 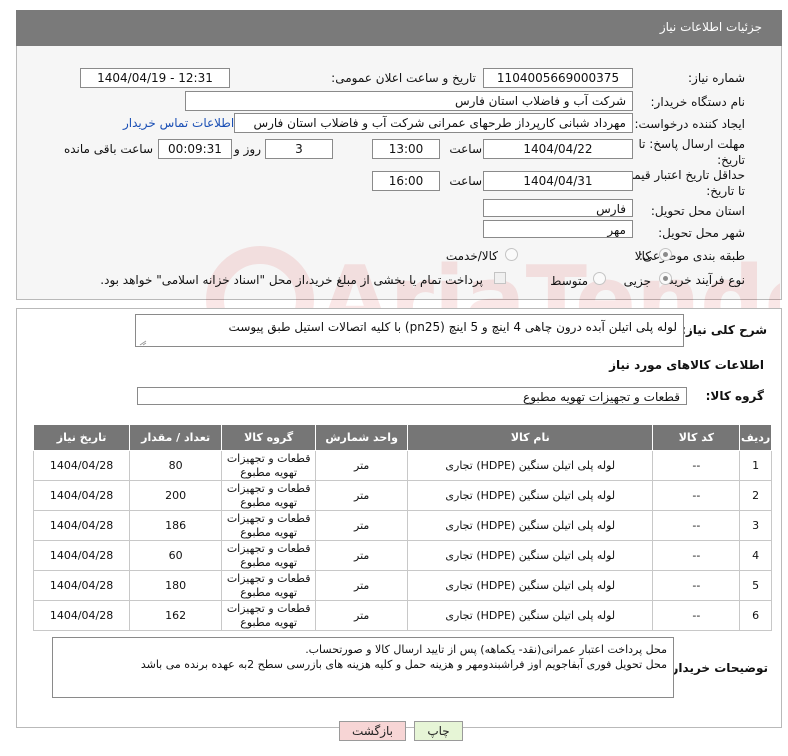 I want to click on cell-row-number: 3, so click(x=755, y=525).